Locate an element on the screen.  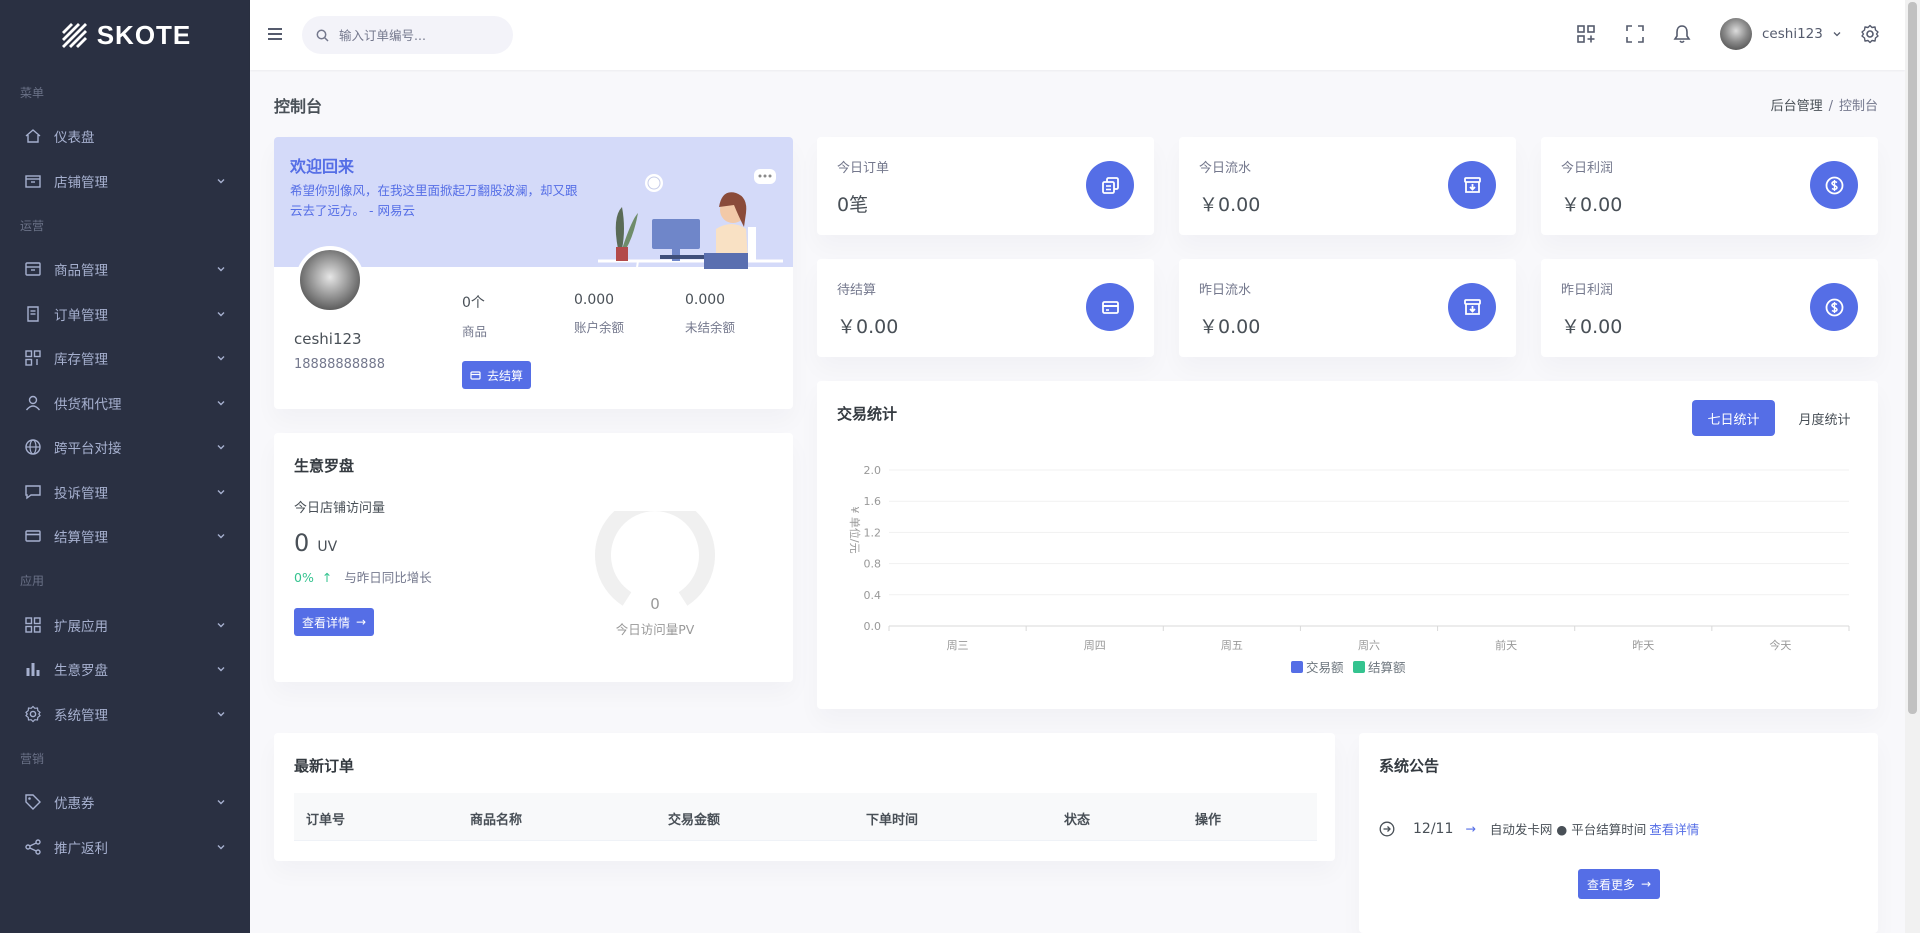
y-tick-label: 0.0 is located at coordinates (873, 626).